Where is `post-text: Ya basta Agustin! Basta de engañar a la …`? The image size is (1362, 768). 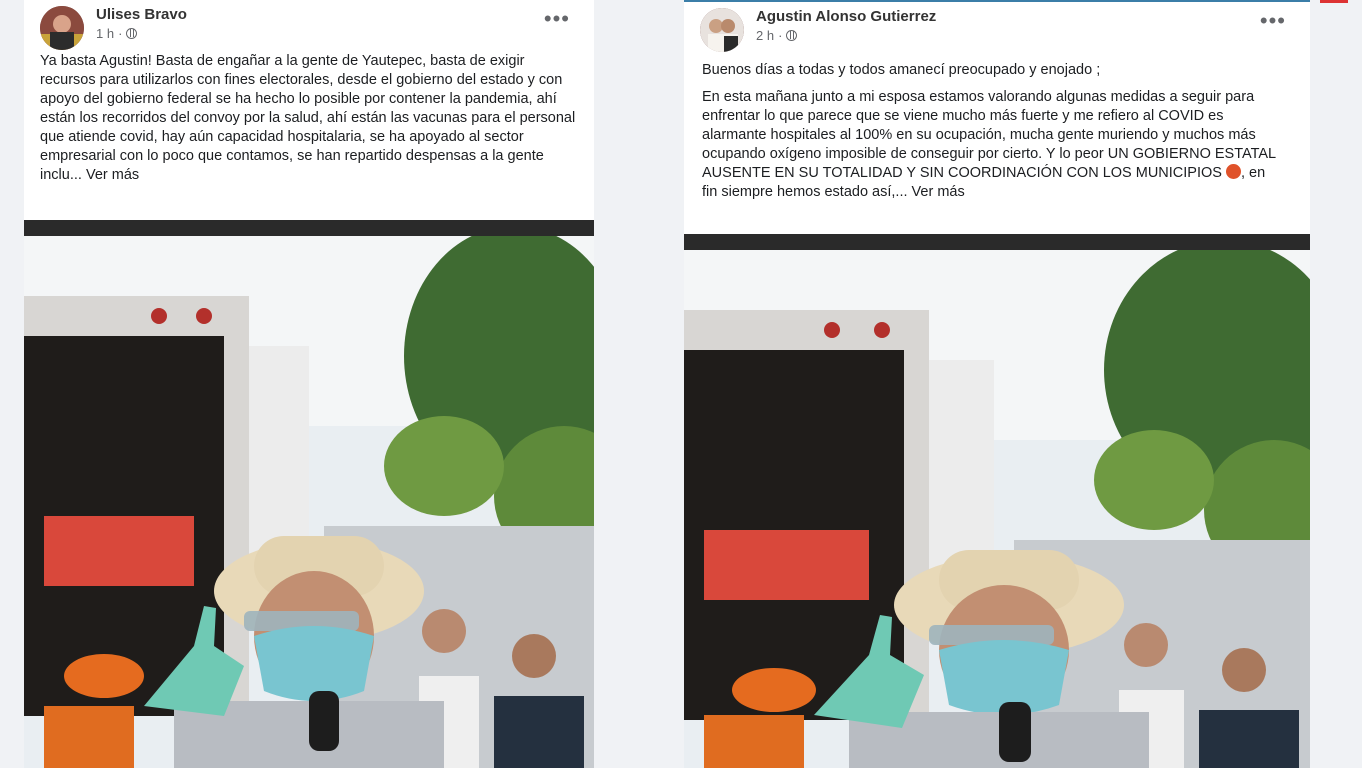
post-text: Ya basta Agustin! Basta de engañar a la … is located at coordinates (310, 122).